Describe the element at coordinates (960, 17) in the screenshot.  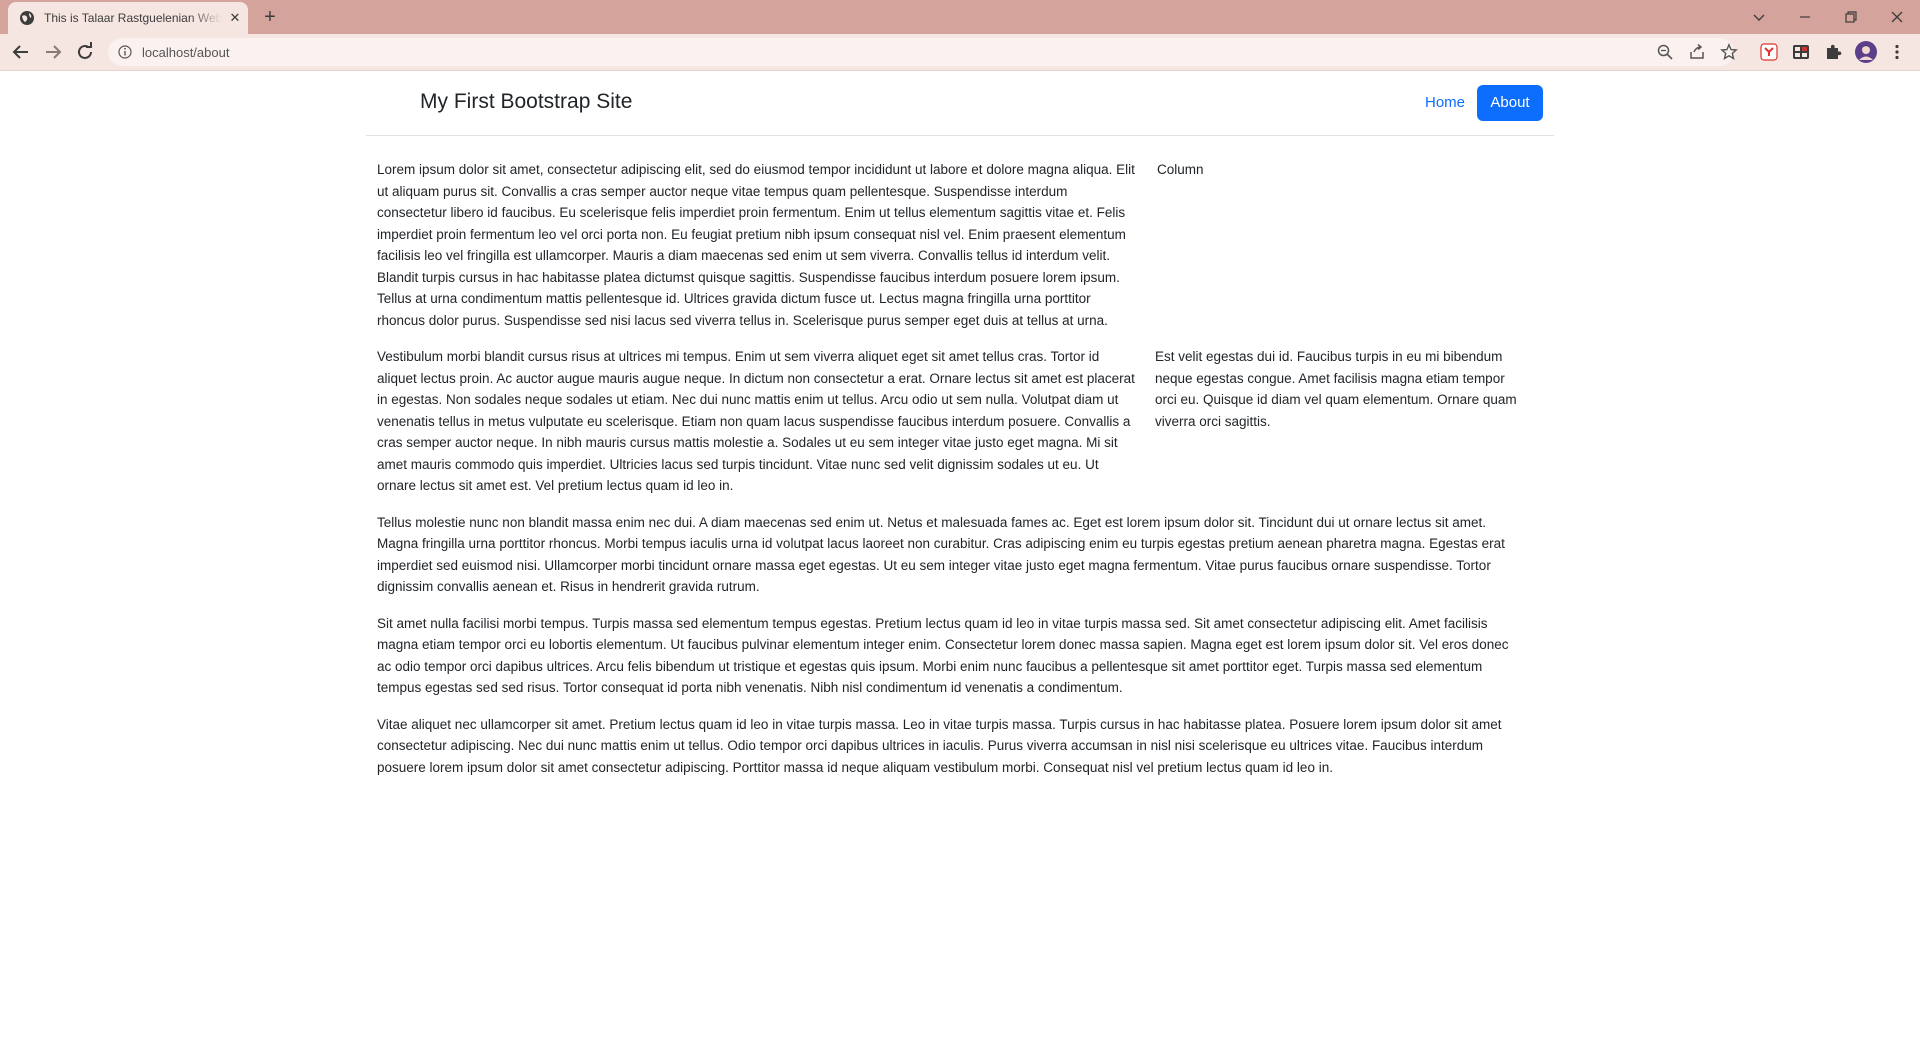
I see `browser-titlebar: This is Talaar Rastguelenian Website ✕ +` at that location.